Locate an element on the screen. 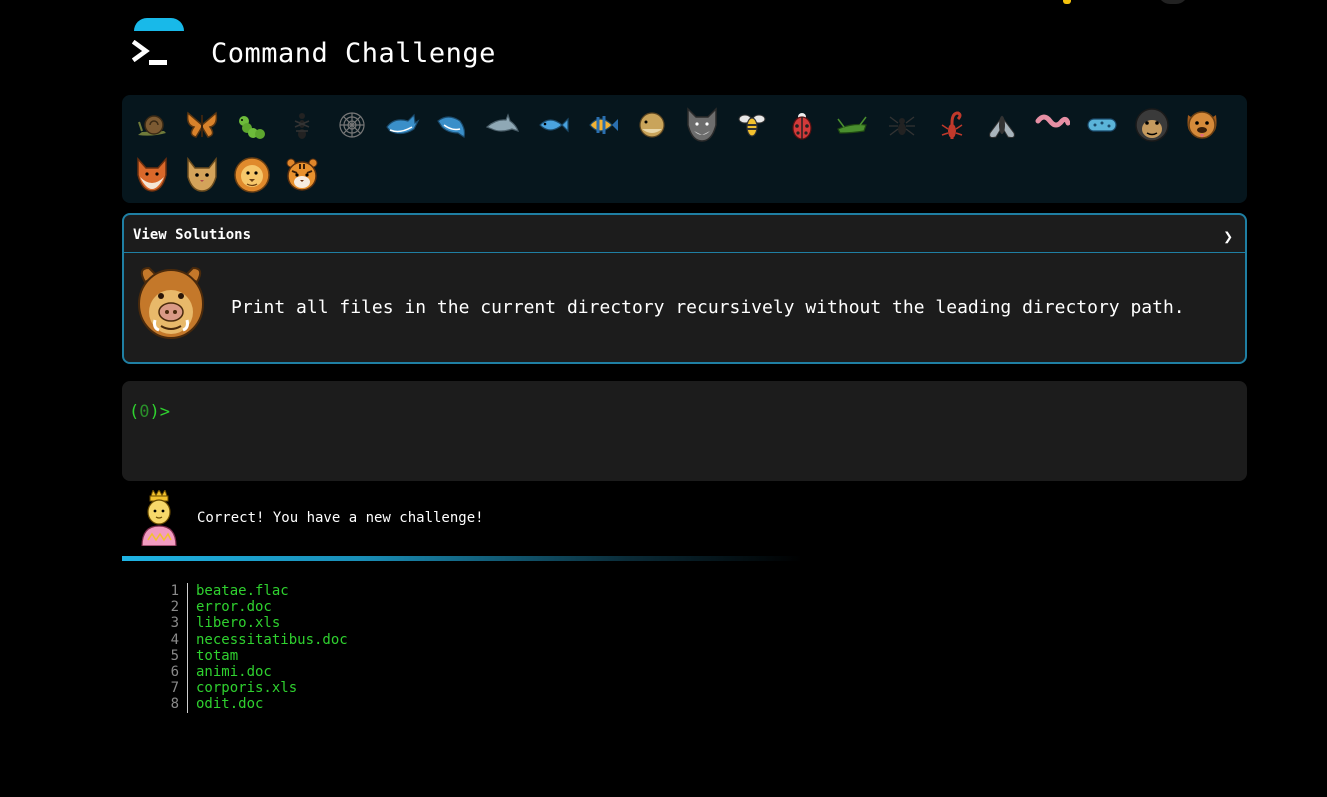 This screenshot has width=1327, height=797. output-line: 2 error.doc is located at coordinates (254, 607).